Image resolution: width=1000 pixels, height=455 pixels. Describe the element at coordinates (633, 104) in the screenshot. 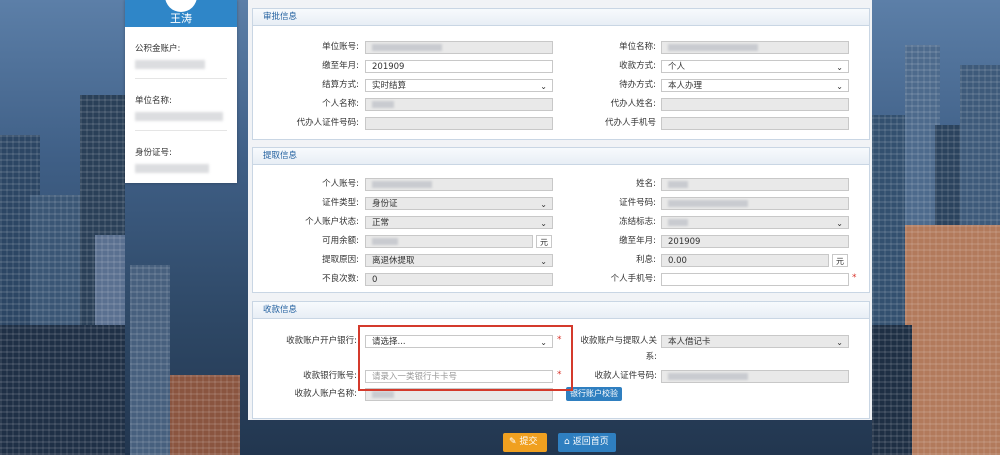

I see `agent-name-label: 代办人姓名:` at that location.